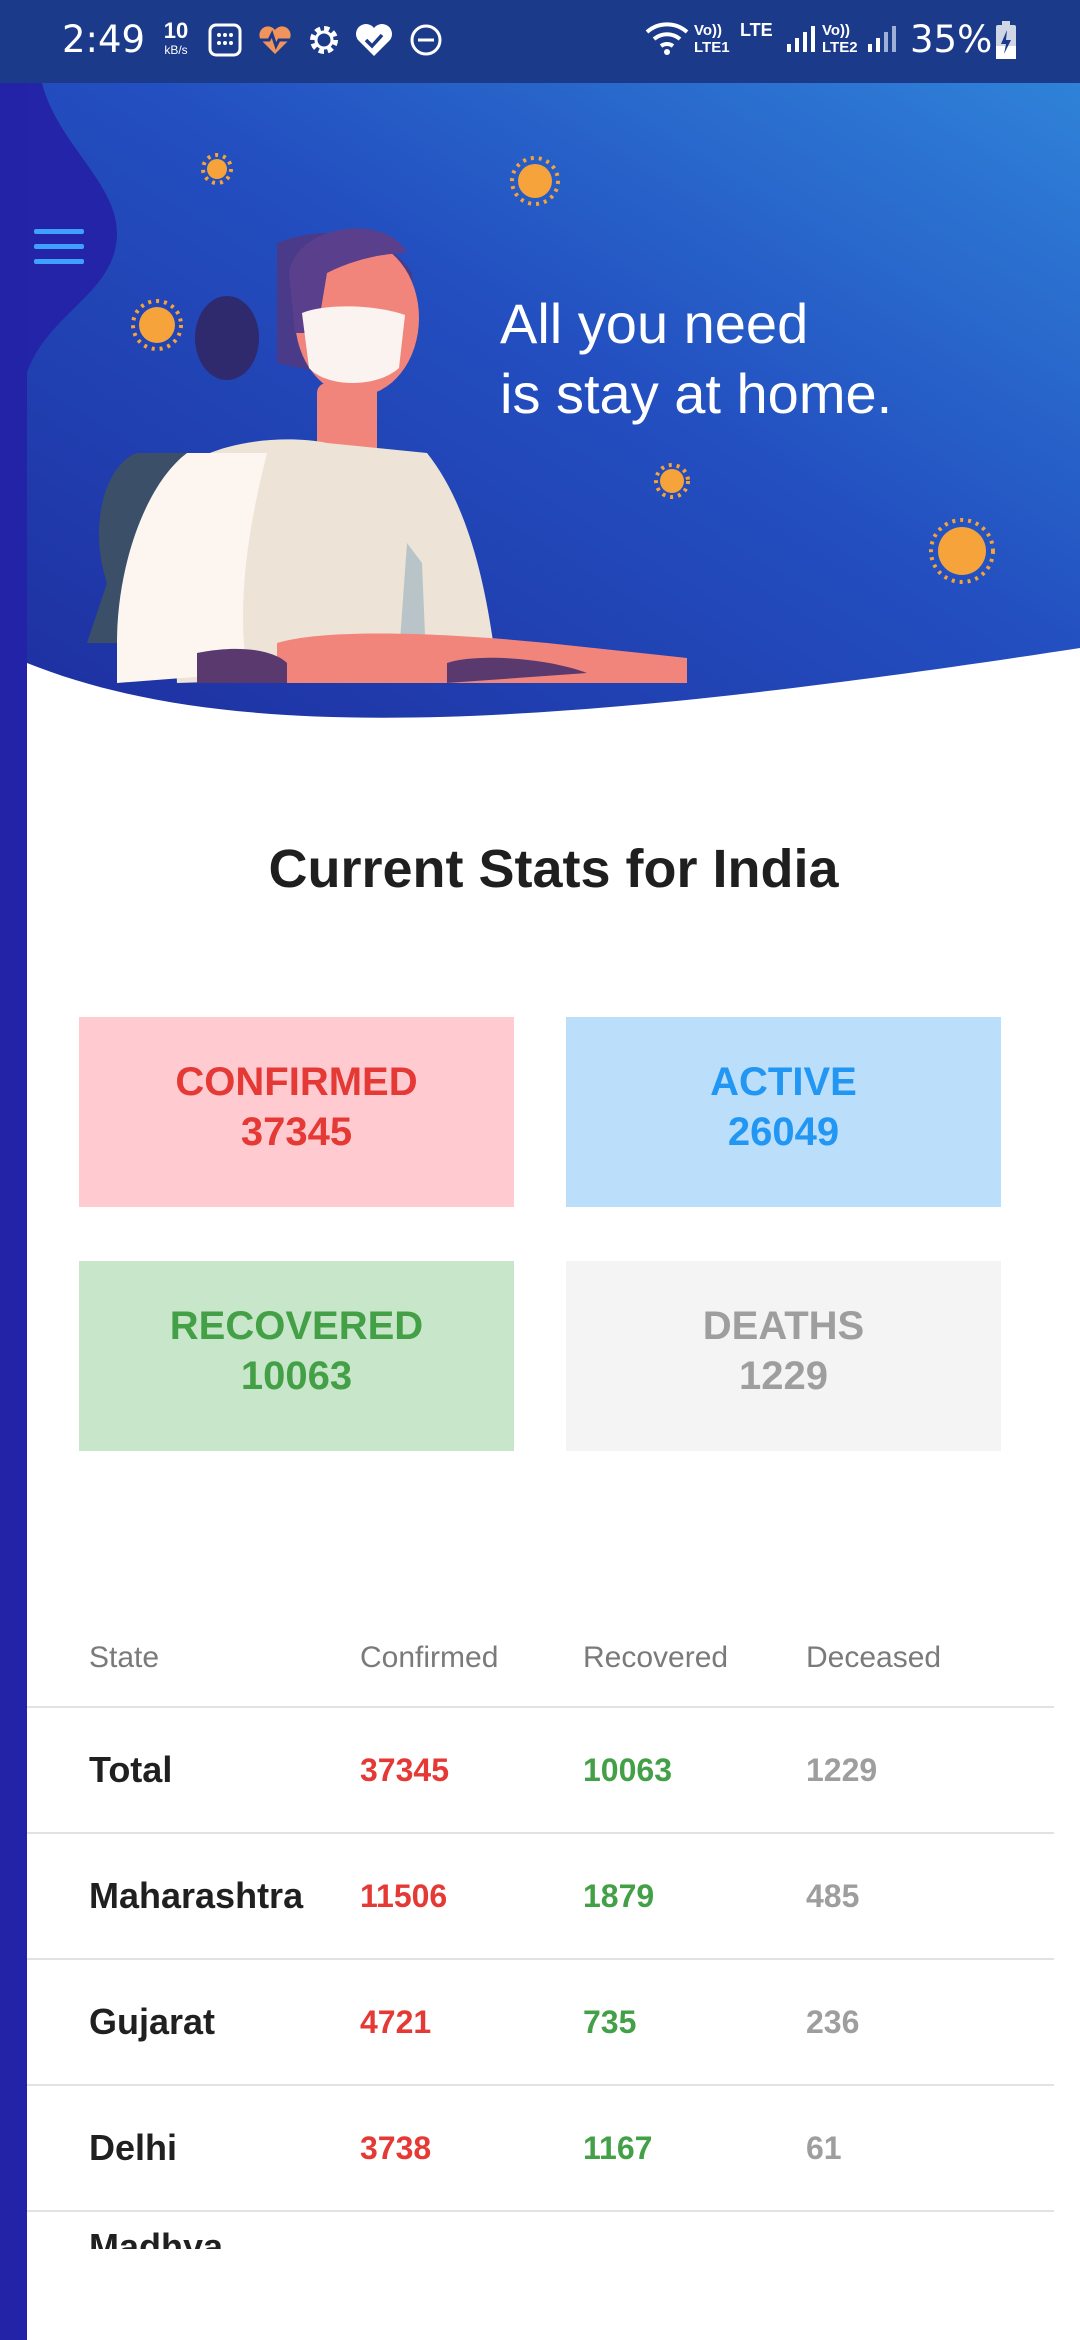 The height and width of the screenshot is (2340, 1080). I want to click on deaths-label: DEATHS, so click(783, 1326).